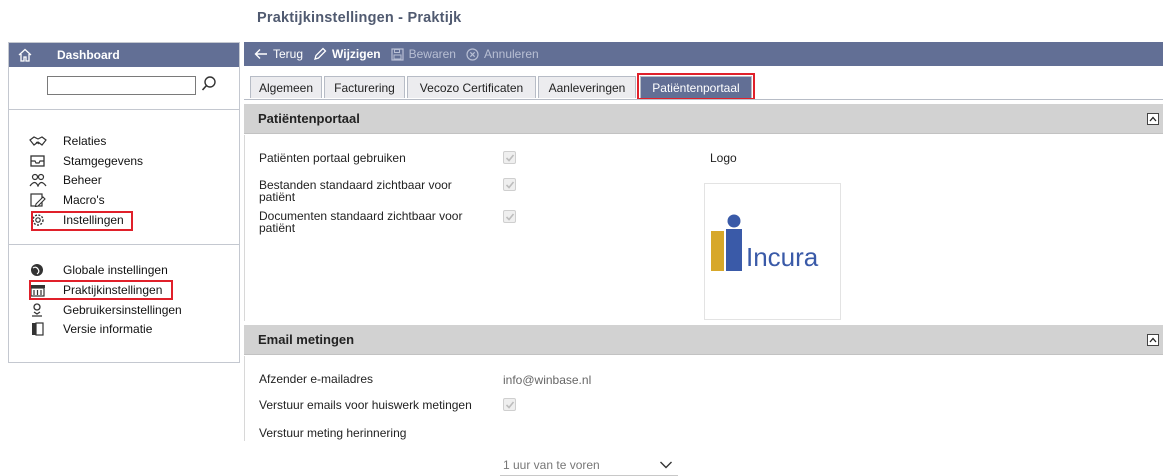  What do you see at coordinates (703, 340) in the screenshot?
I see `email-section-header: Email metingen` at bounding box center [703, 340].